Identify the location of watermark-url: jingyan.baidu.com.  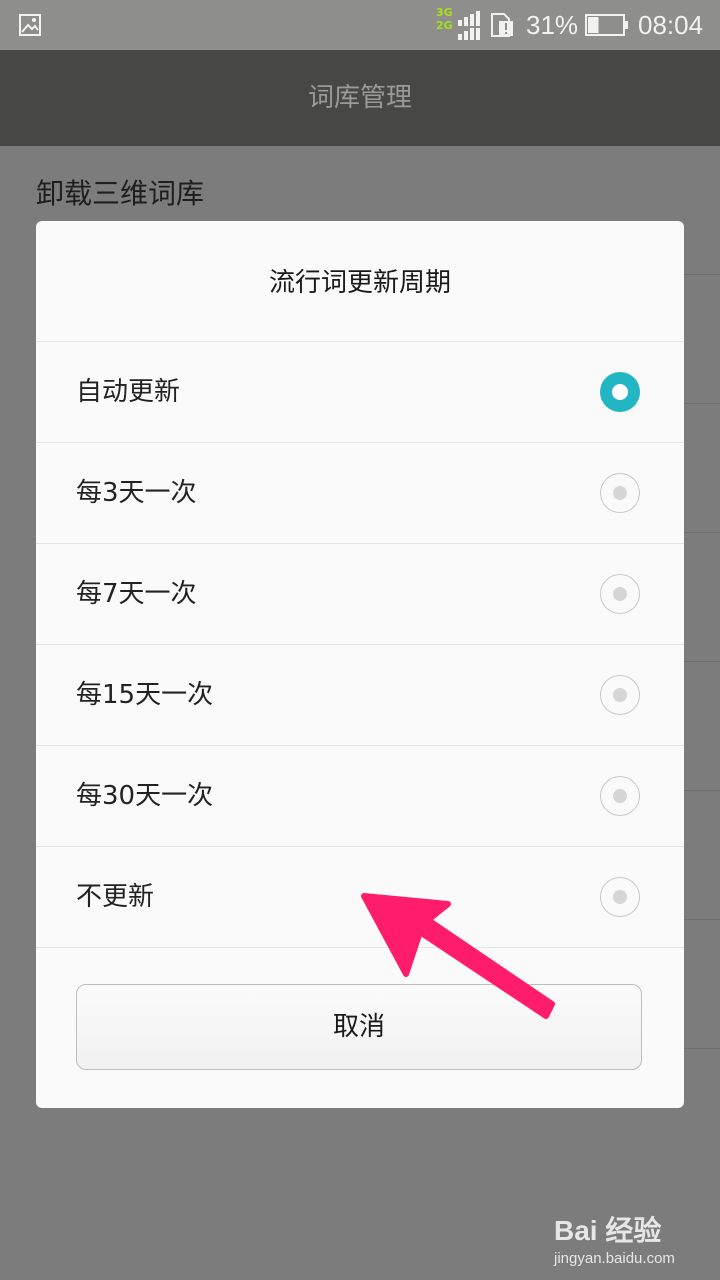
(614, 1258).